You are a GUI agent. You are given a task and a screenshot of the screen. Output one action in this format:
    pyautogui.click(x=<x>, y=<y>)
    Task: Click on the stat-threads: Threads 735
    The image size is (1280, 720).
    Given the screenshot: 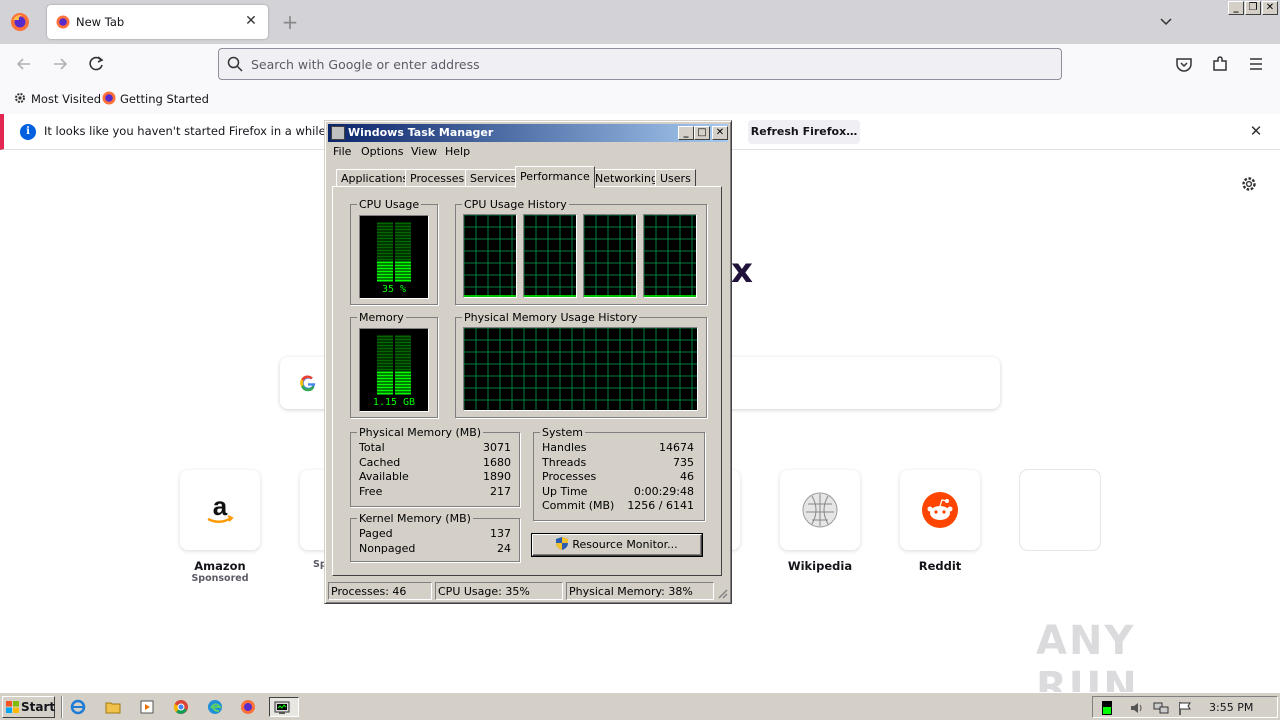 What is the action you would take?
    pyautogui.click(x=618, y=463)
    